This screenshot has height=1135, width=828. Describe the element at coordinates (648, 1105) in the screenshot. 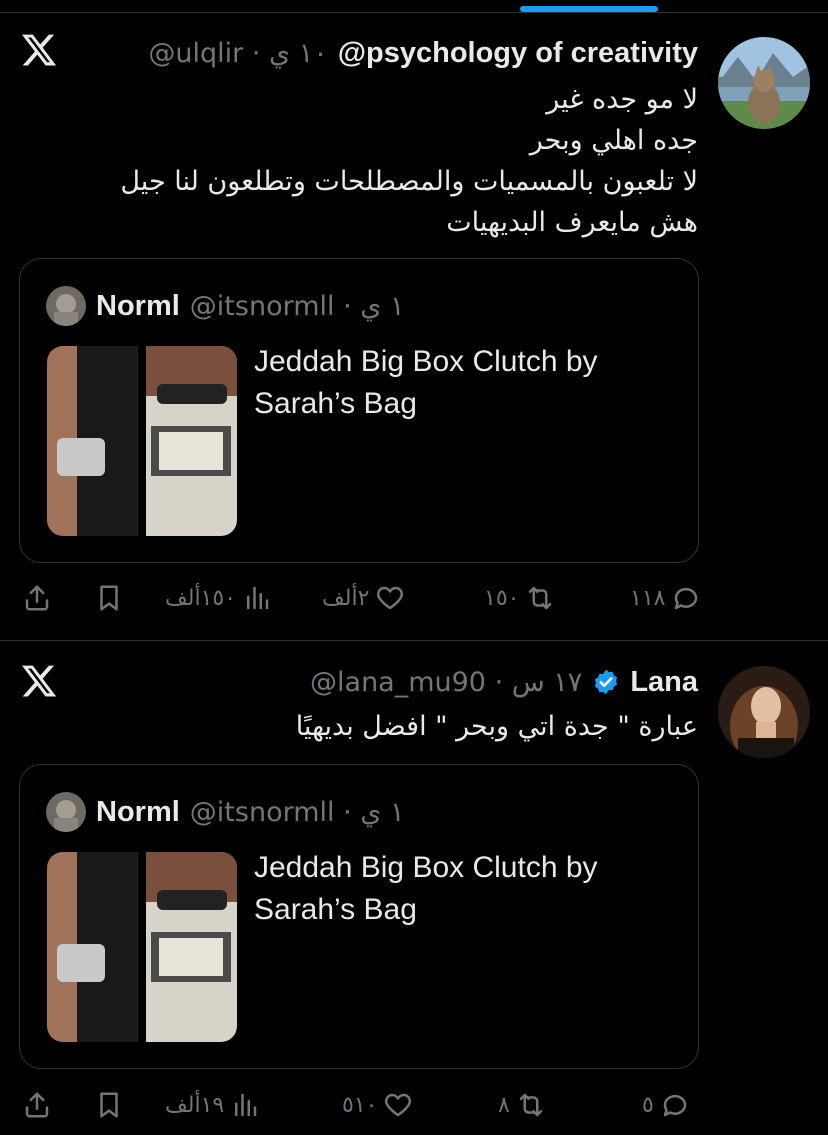

I see `reply-count: ٥` at that location.